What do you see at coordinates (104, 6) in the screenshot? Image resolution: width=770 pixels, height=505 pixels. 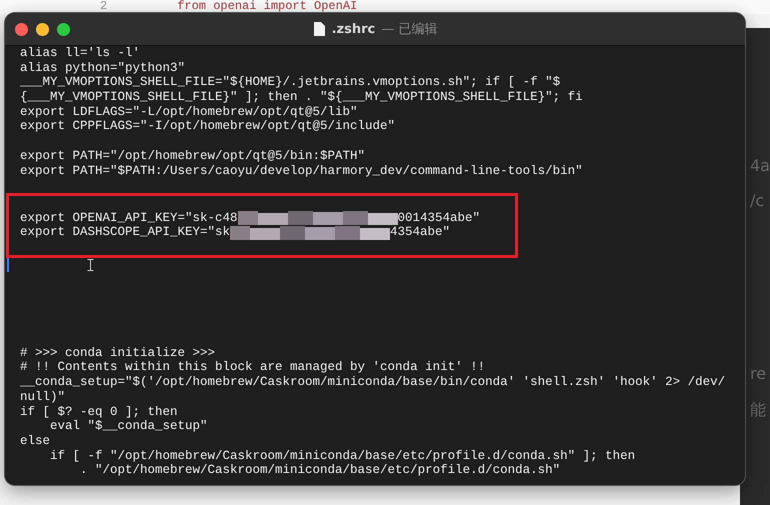 I see `line-number: 2` at bounding box center [104, 6].